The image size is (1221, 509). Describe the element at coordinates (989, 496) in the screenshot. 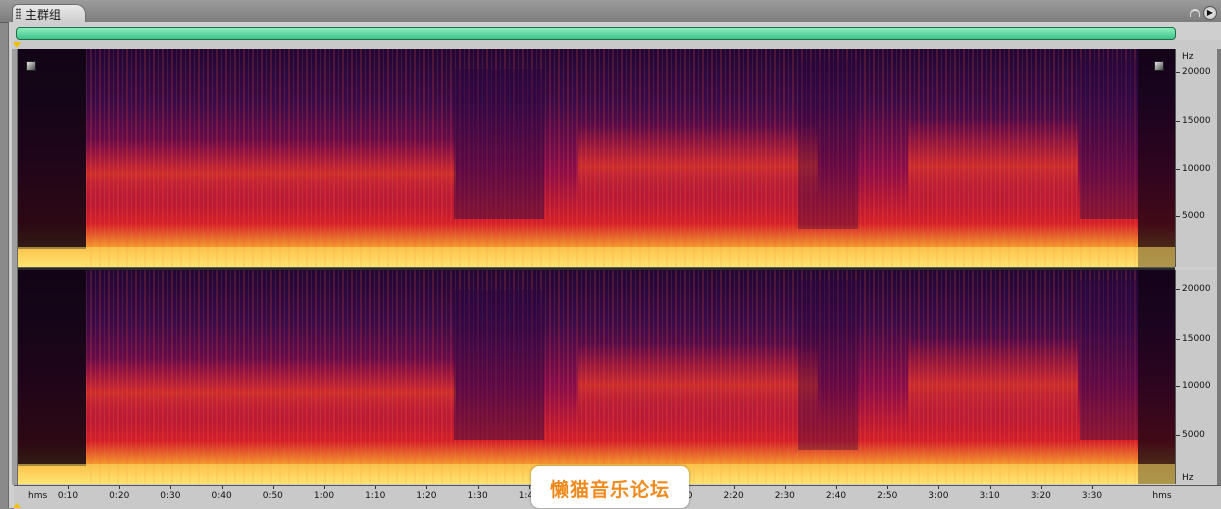

I see `time-tick-label: 3:10` at that location.